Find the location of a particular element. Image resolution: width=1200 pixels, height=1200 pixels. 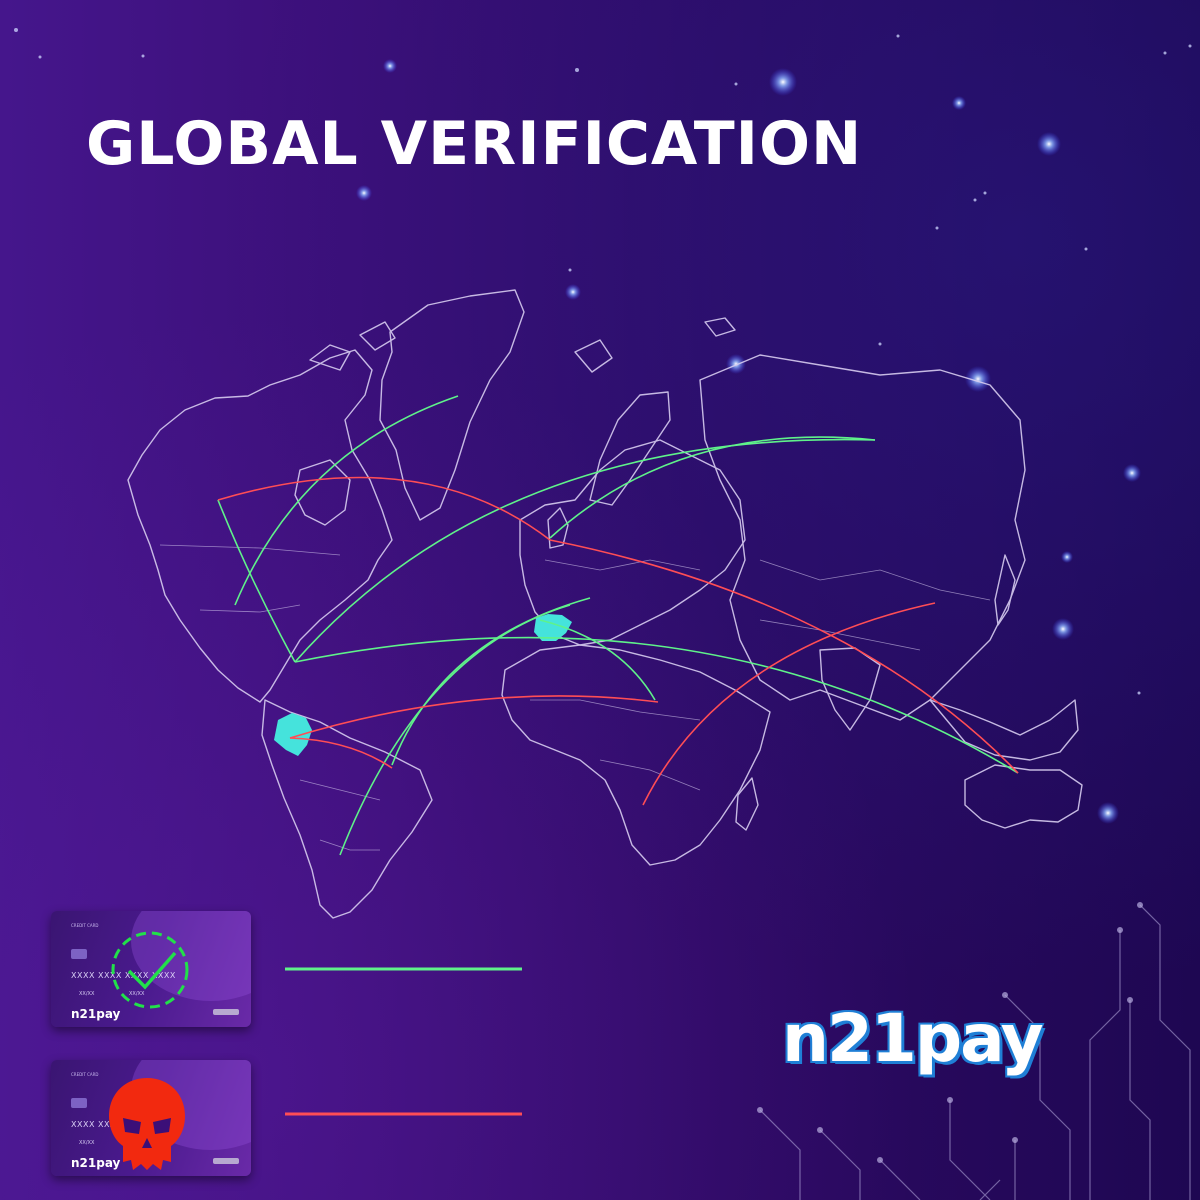

brand-logo: n21pay is located at coordinates (913, 1038).